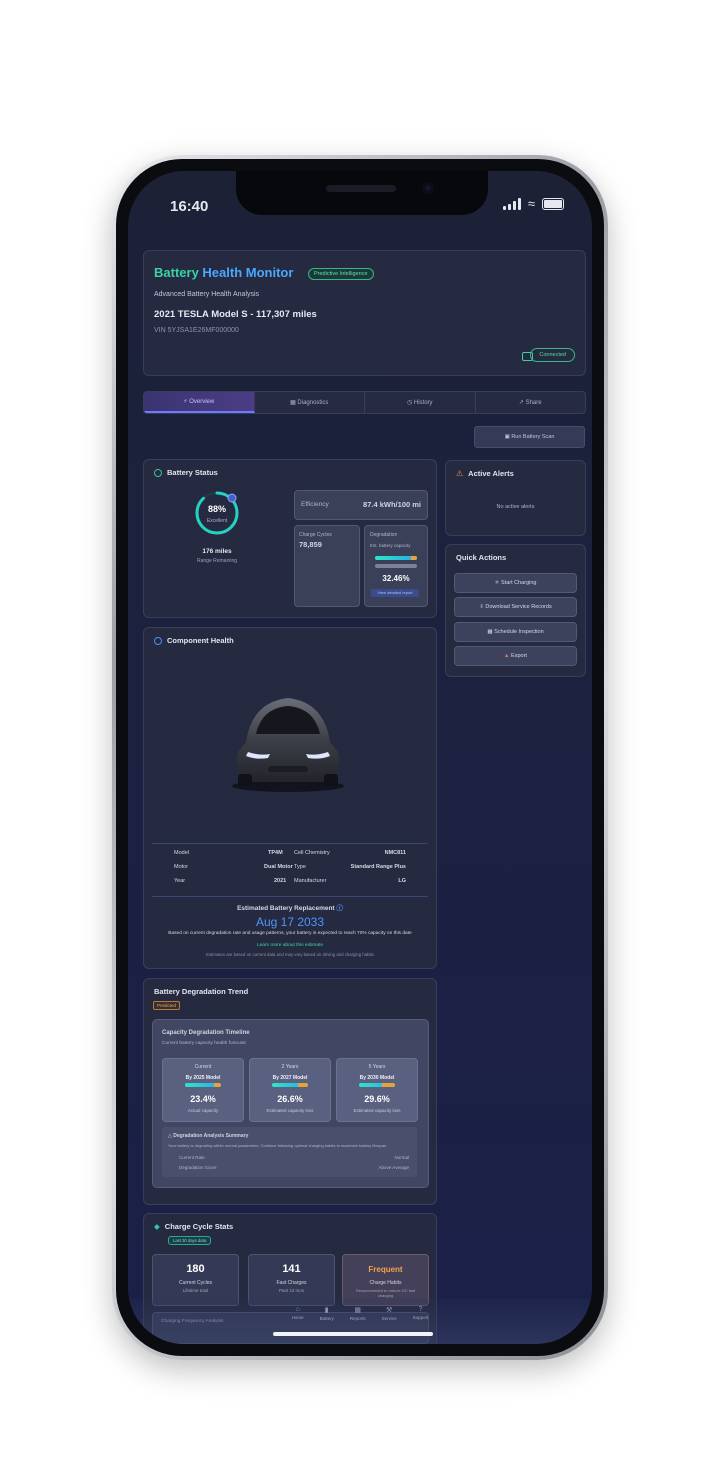 The height and width of the screenshot is (1472, 704). Describe the element at coordinates (515, 607) in the screenshot. I see `download-records-button: ⇩ Download Service Records` at that location.